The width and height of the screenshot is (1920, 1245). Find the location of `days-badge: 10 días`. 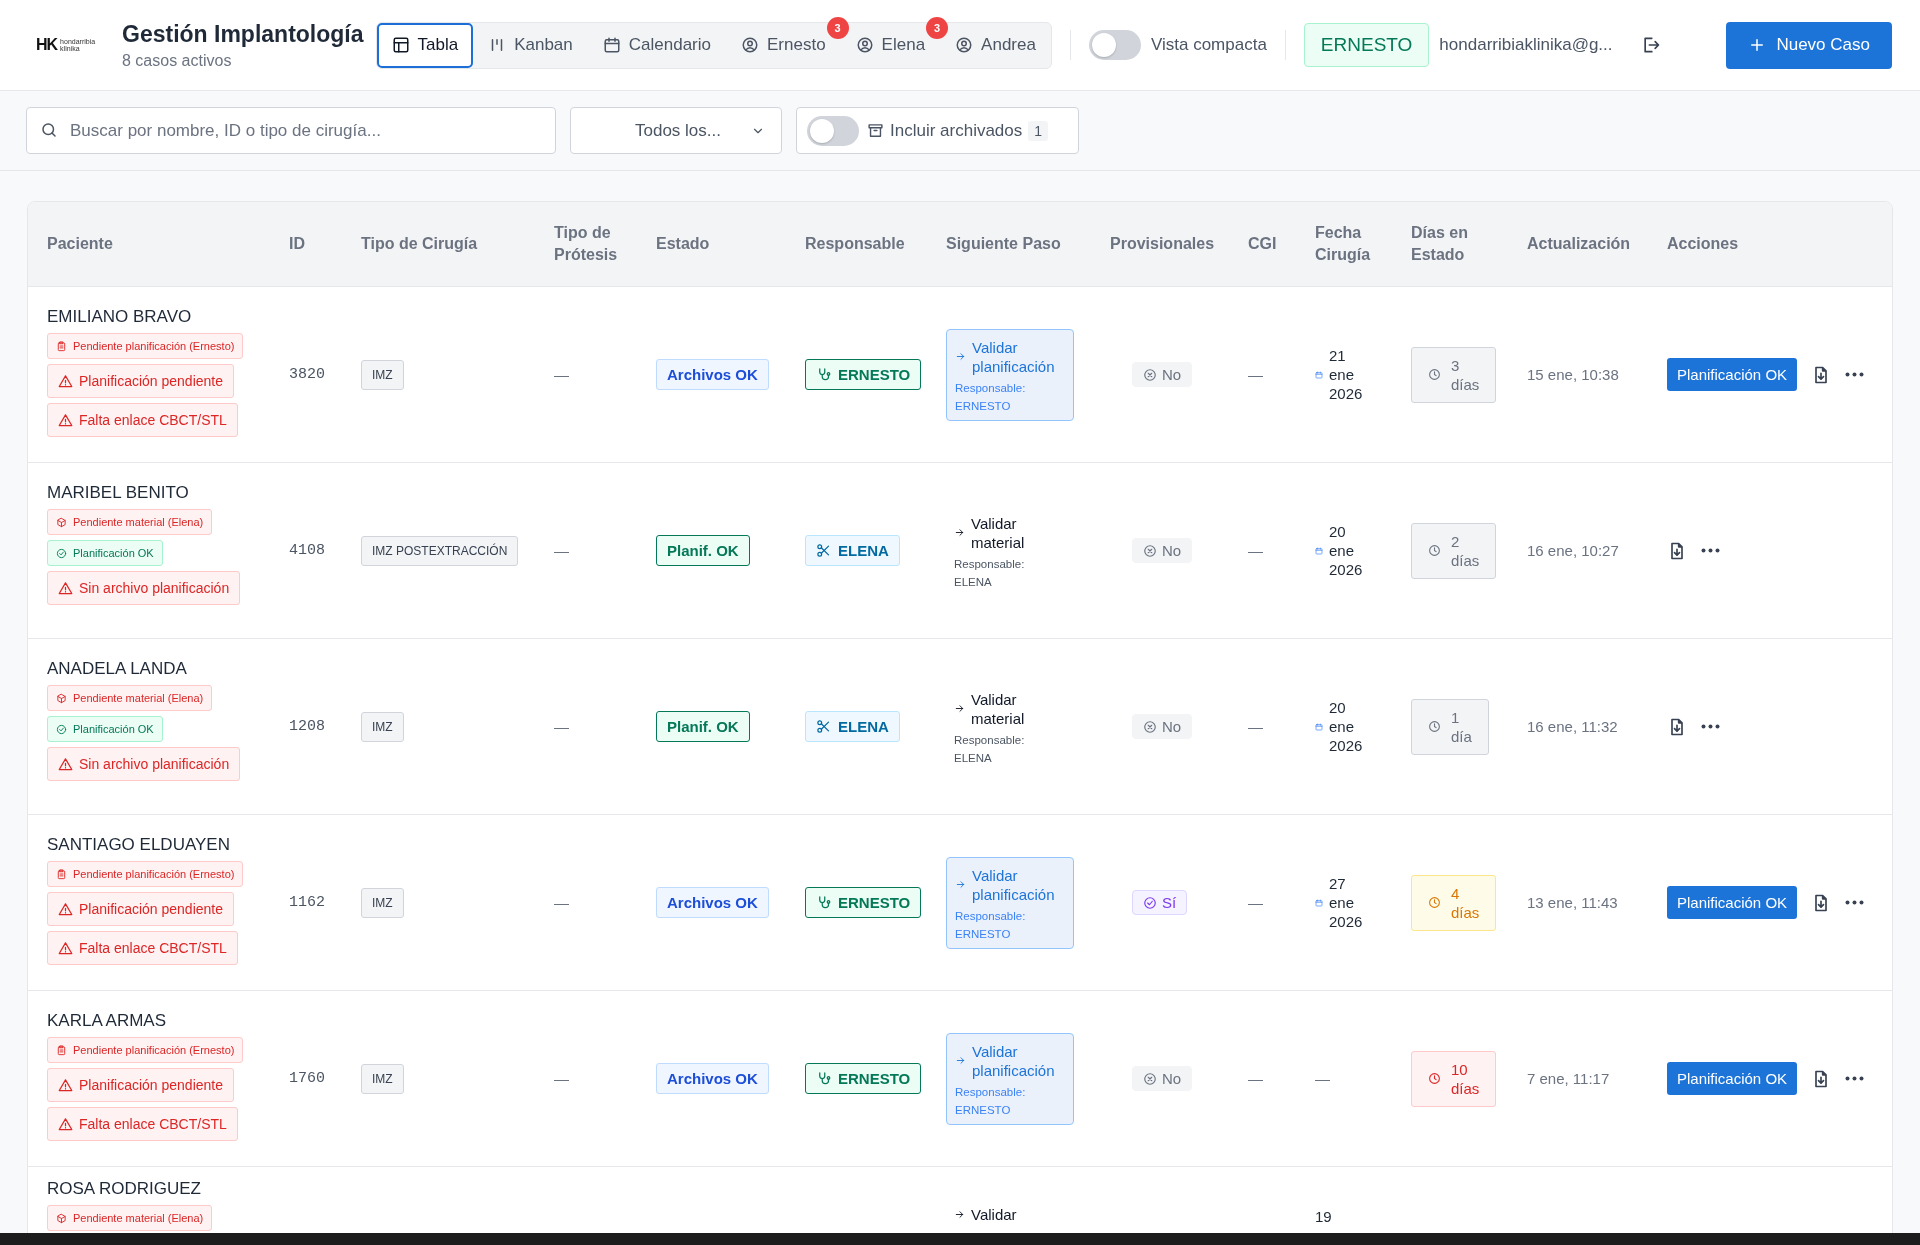

days-badge: 10 días is located at coordinates (1454, 1078).